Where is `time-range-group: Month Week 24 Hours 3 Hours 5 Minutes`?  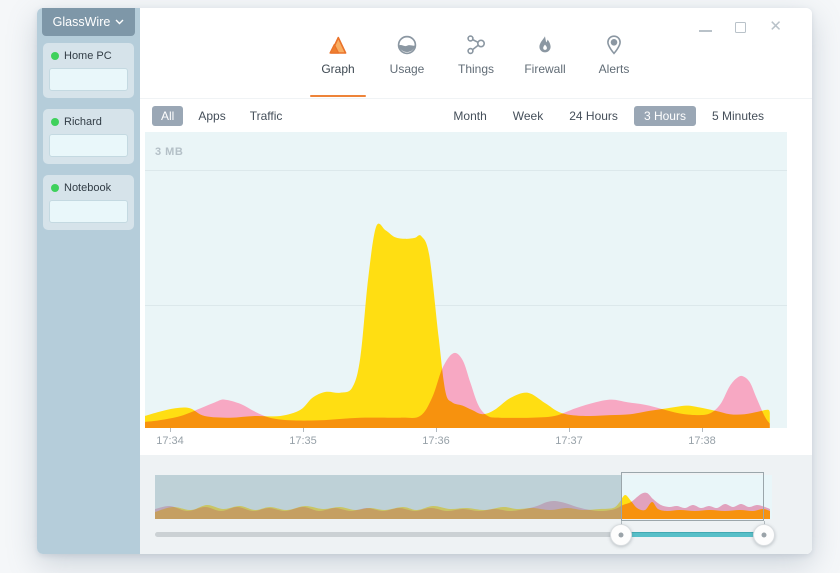 time-range-group: Month Week 24 Hours 3 Hours 5 Minutes is located at coordinates (608, 115).